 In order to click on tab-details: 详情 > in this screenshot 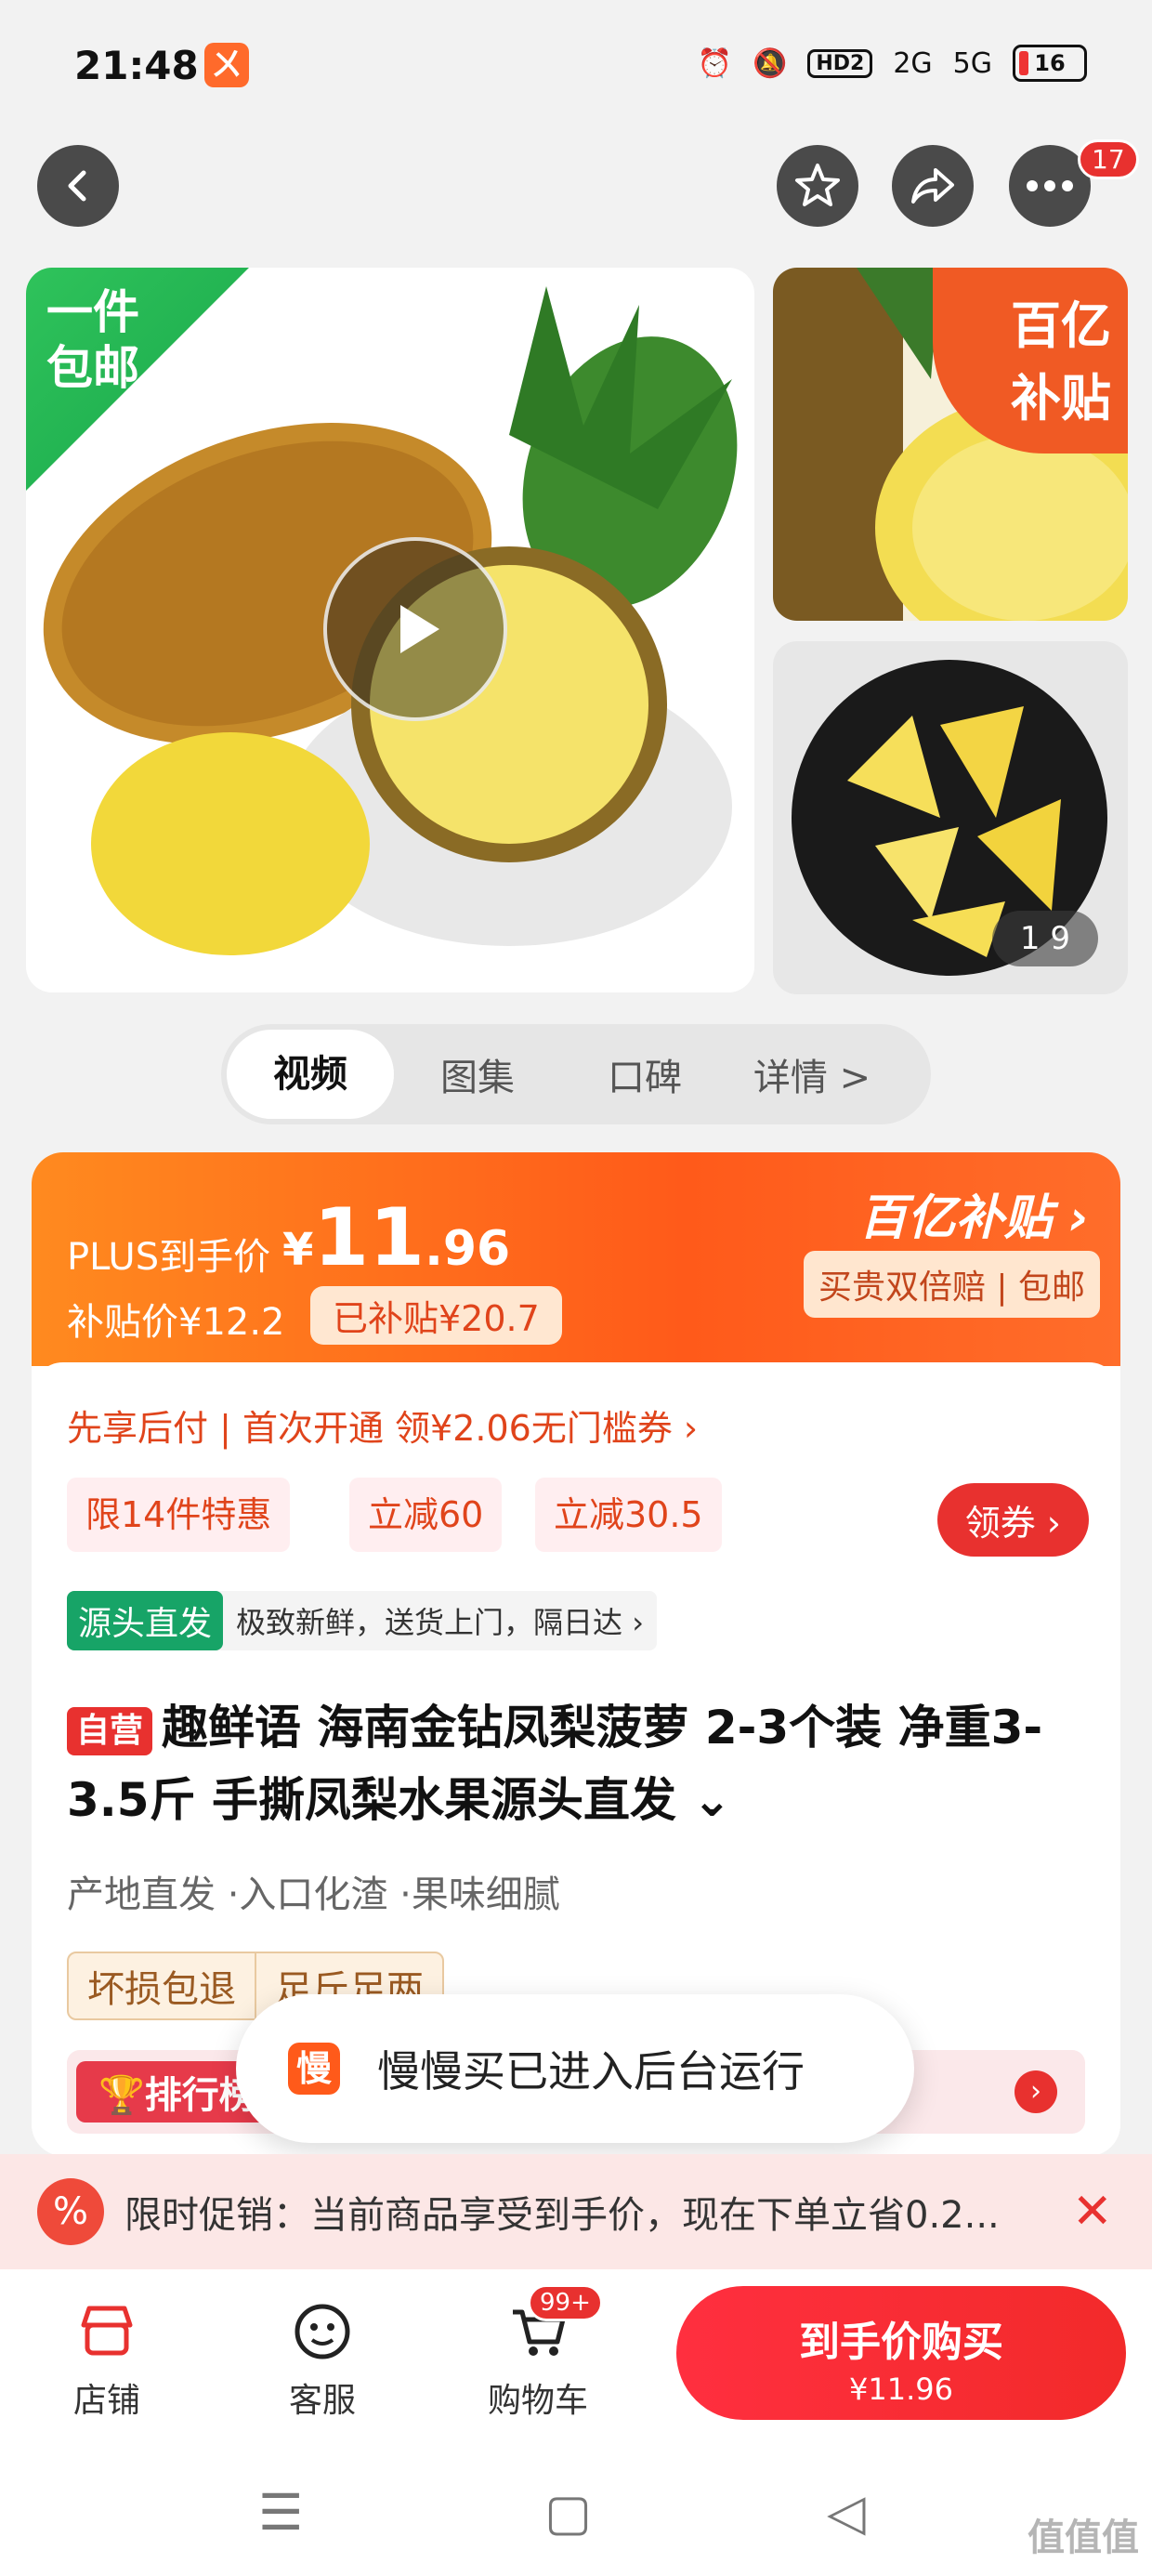, I will do `click(812, 1074)`.